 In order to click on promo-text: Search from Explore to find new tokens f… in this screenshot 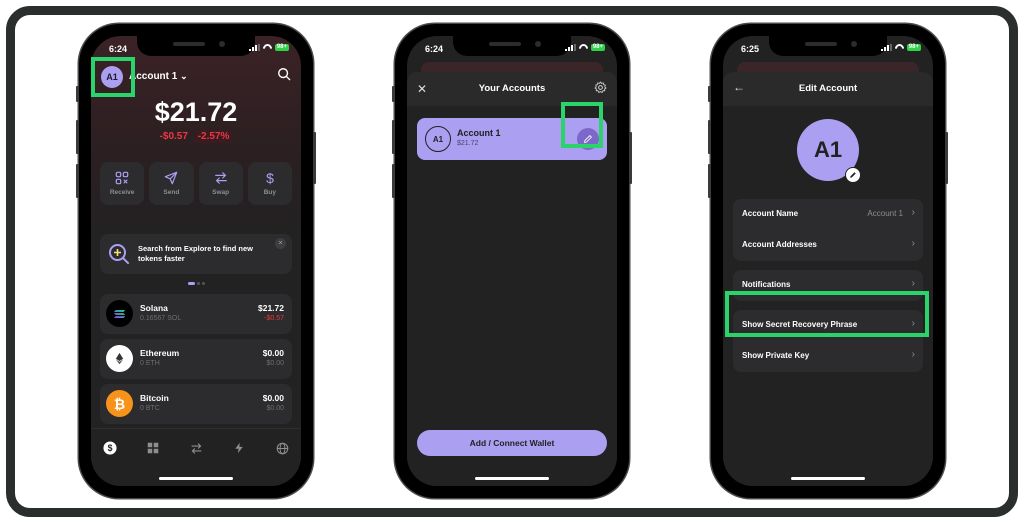, I will do `click(196, 253)`.